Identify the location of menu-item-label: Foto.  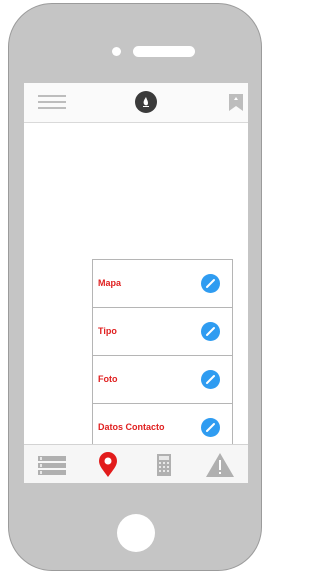
(108, 379).